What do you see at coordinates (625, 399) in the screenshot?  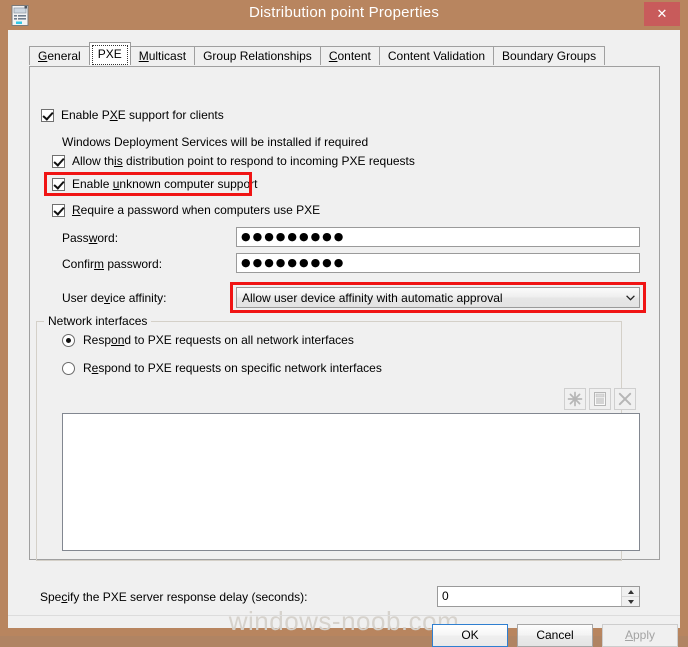 I see `delete-interface-button` at bounding box center [625, 399].